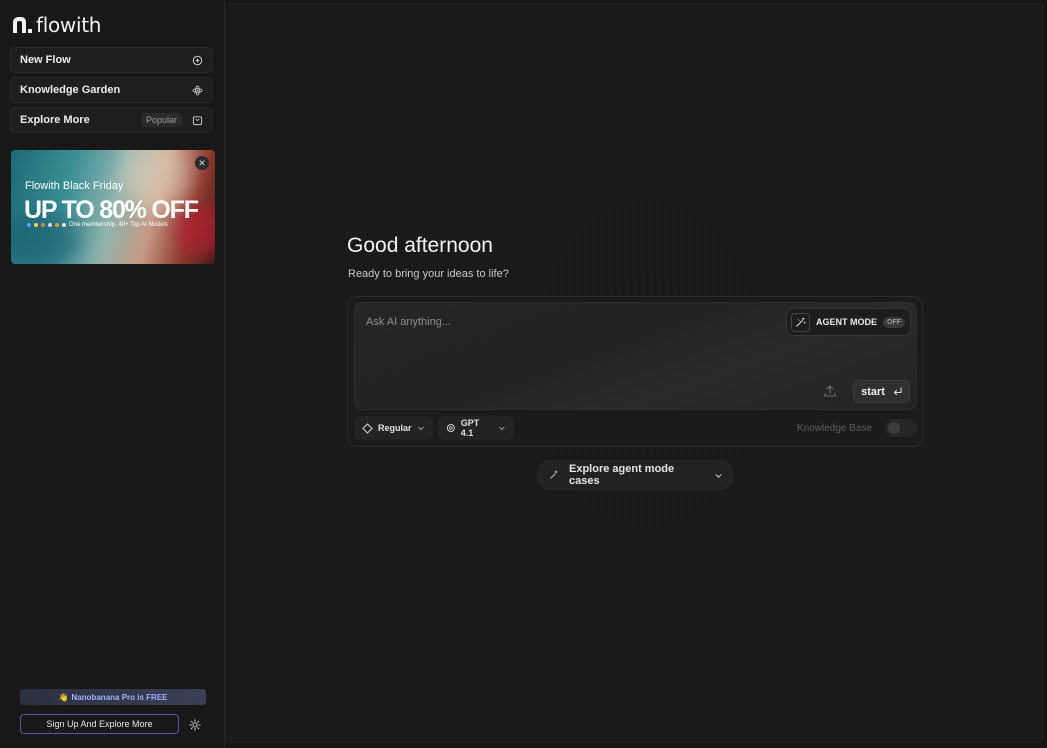 The height and width of the screenshot is (748, 1047). Describe the element at coordinates (69, 25) in the screenshot. I see `brand-name: flowith` at that location.